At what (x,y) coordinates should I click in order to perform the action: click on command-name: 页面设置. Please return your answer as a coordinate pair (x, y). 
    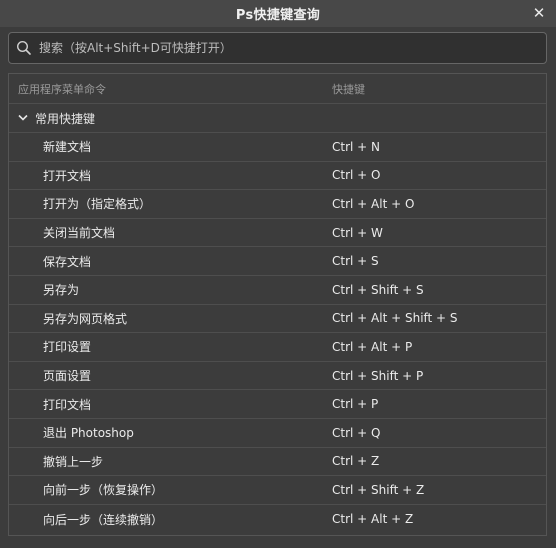
    Looking at the image, I should click on (67, 376).